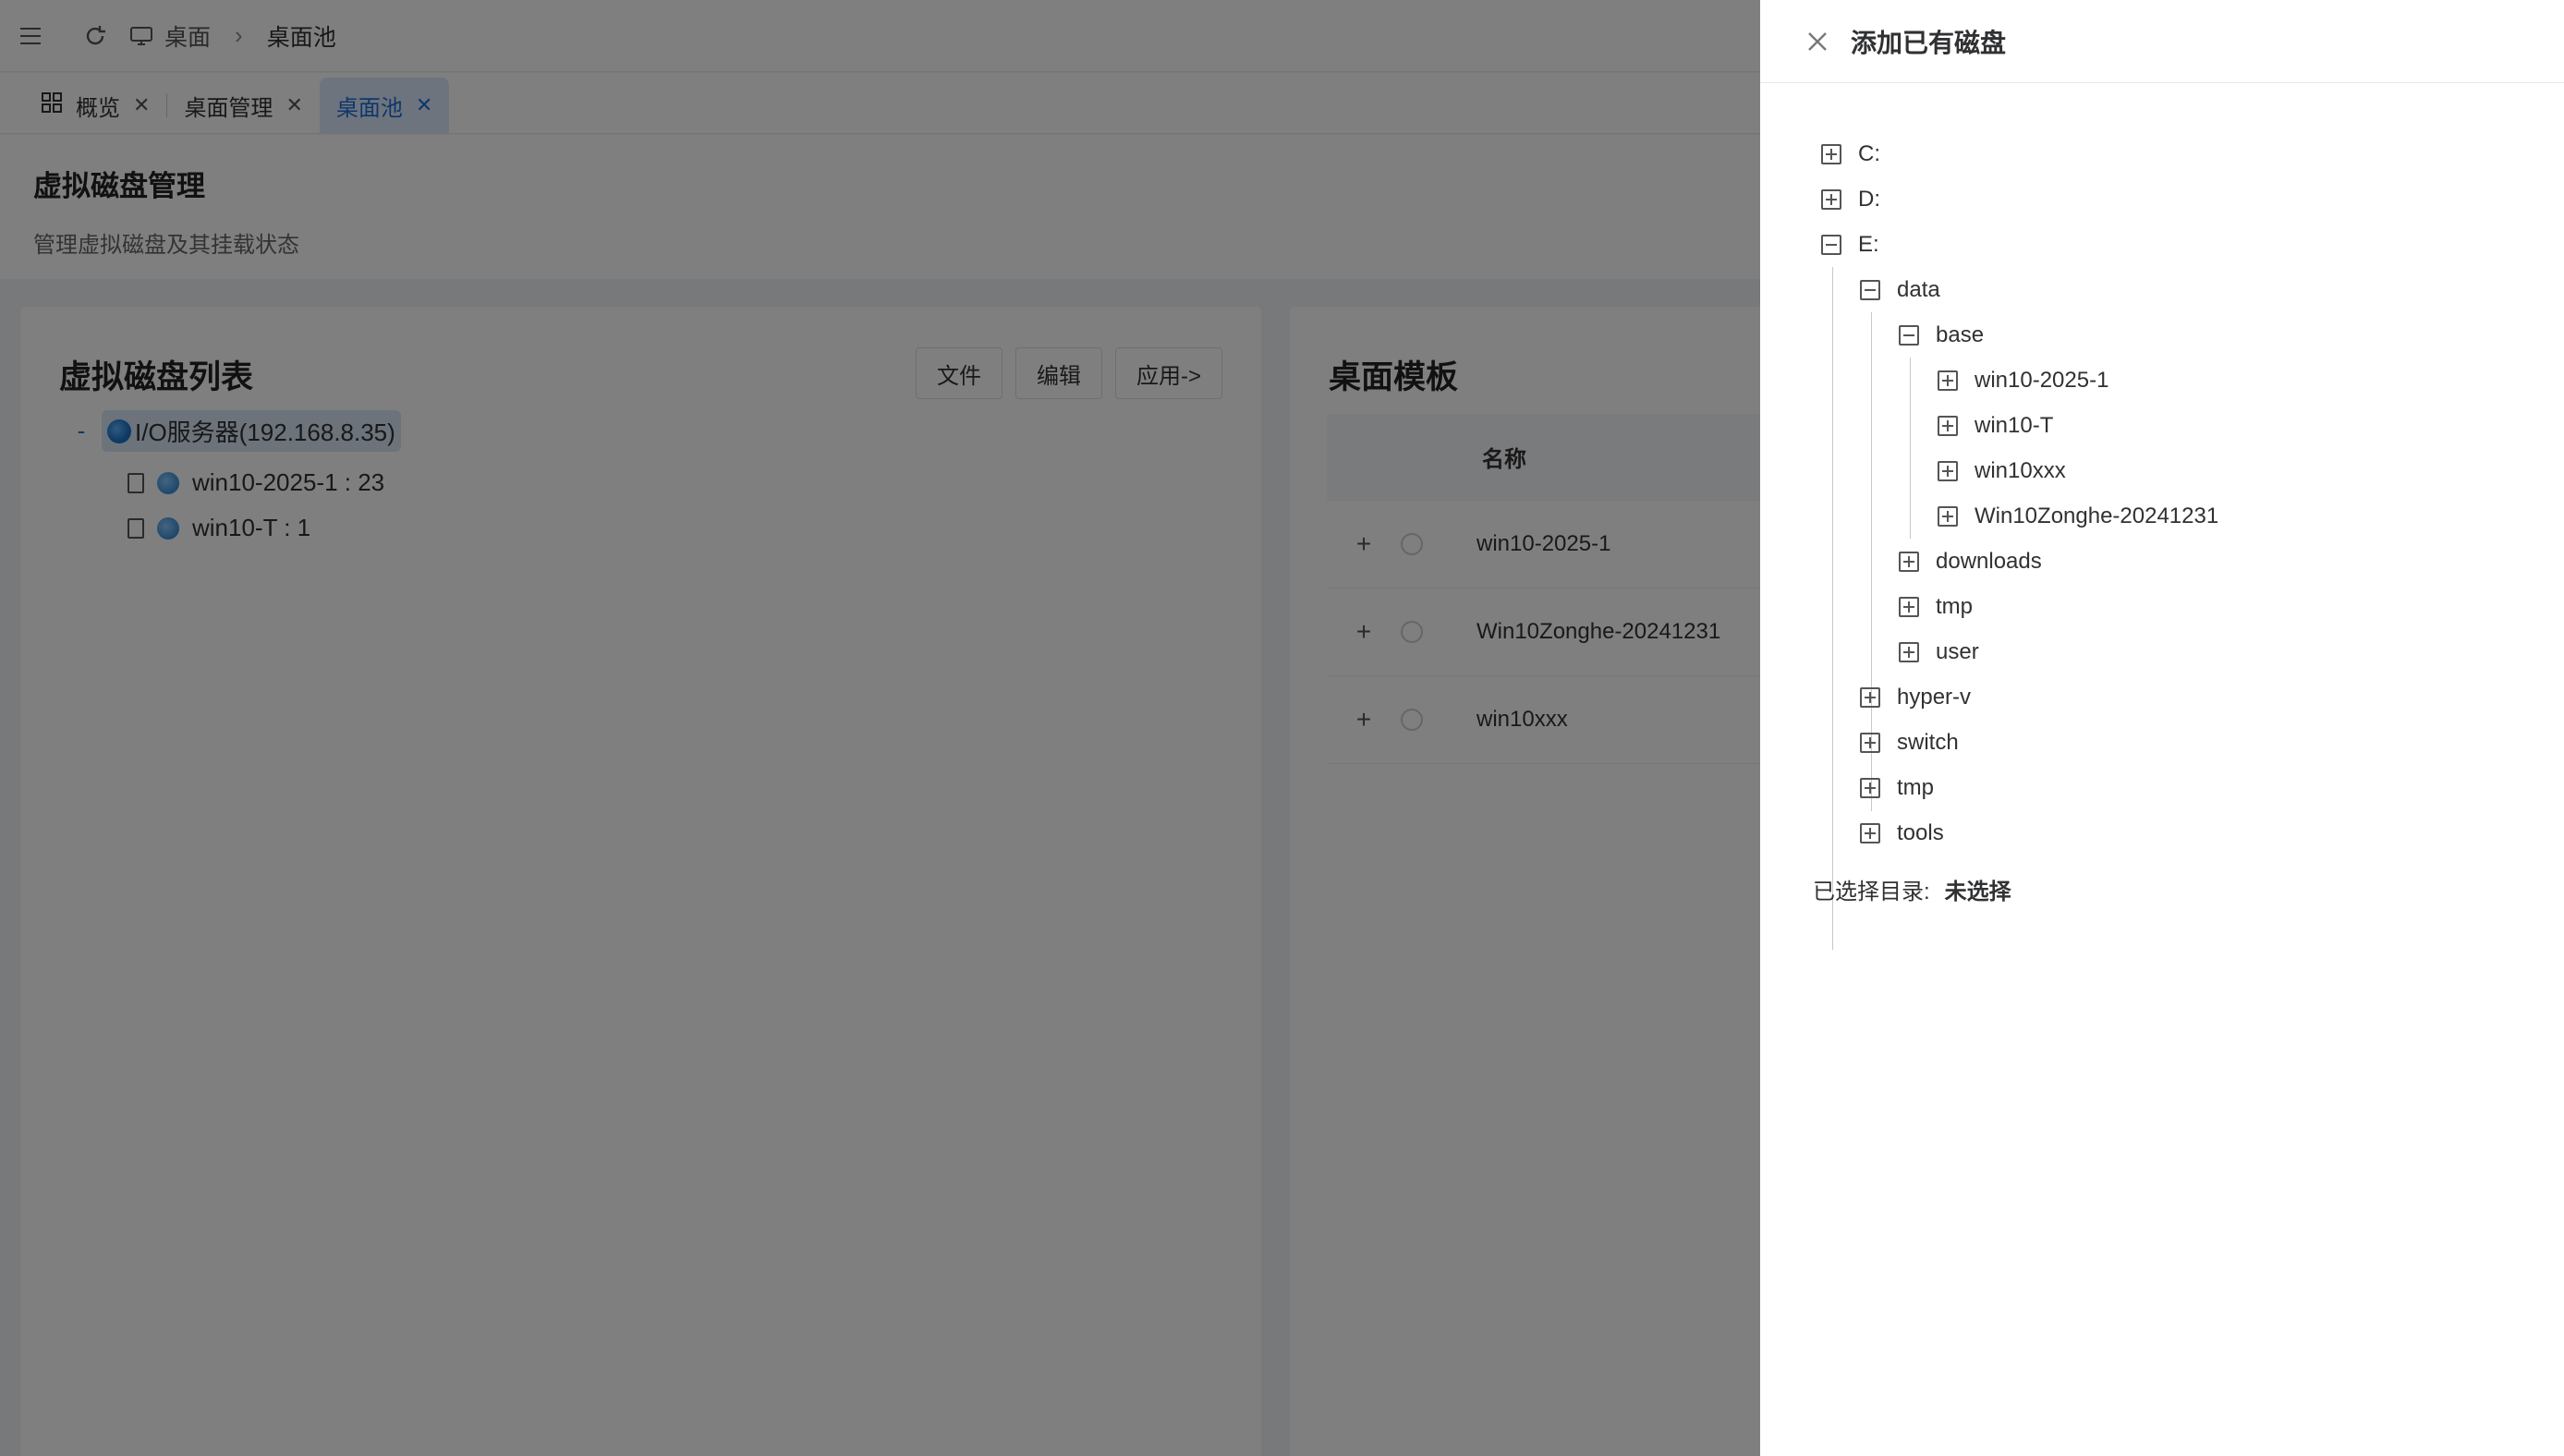 Image resolution: width=2564 pixels, height=1456 pixels. Describe the element at coordinates (2097, 515) in the screenshot. I see `tree-node-label: Win10Zonghe-20241231` at that location.